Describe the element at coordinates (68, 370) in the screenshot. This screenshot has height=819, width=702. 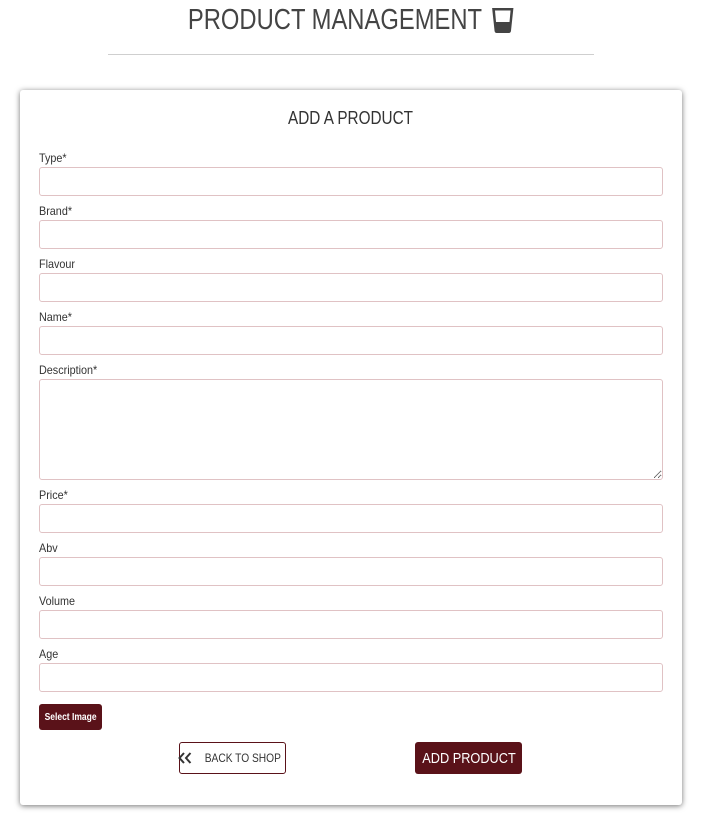
I see `description-label: Description*` at that location.